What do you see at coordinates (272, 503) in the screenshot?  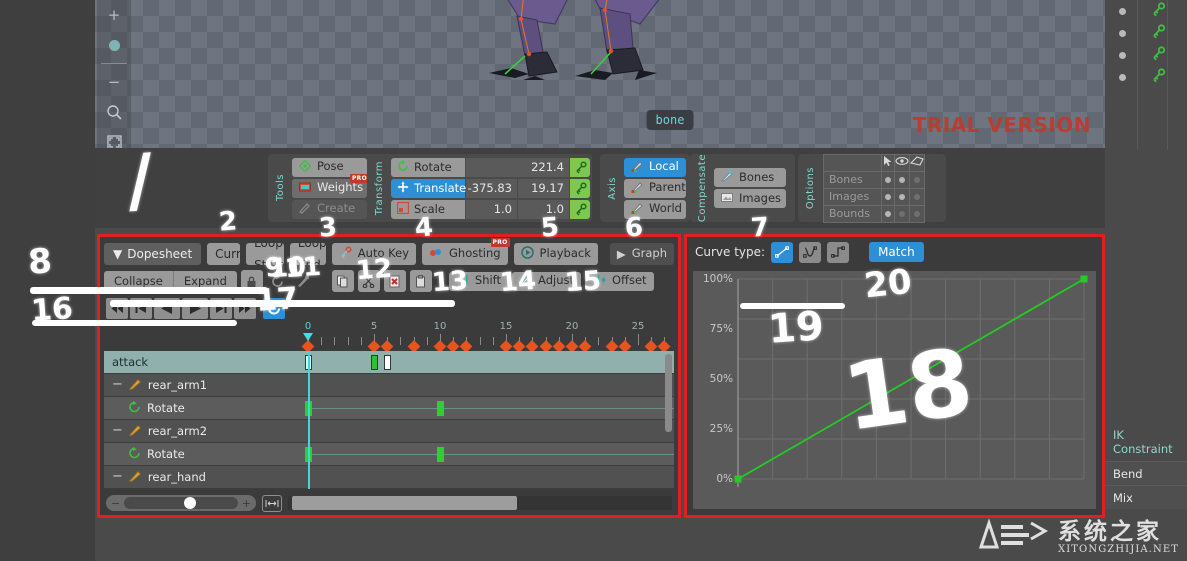 I see `fit-range-icon` at bounding box center [272, 503].